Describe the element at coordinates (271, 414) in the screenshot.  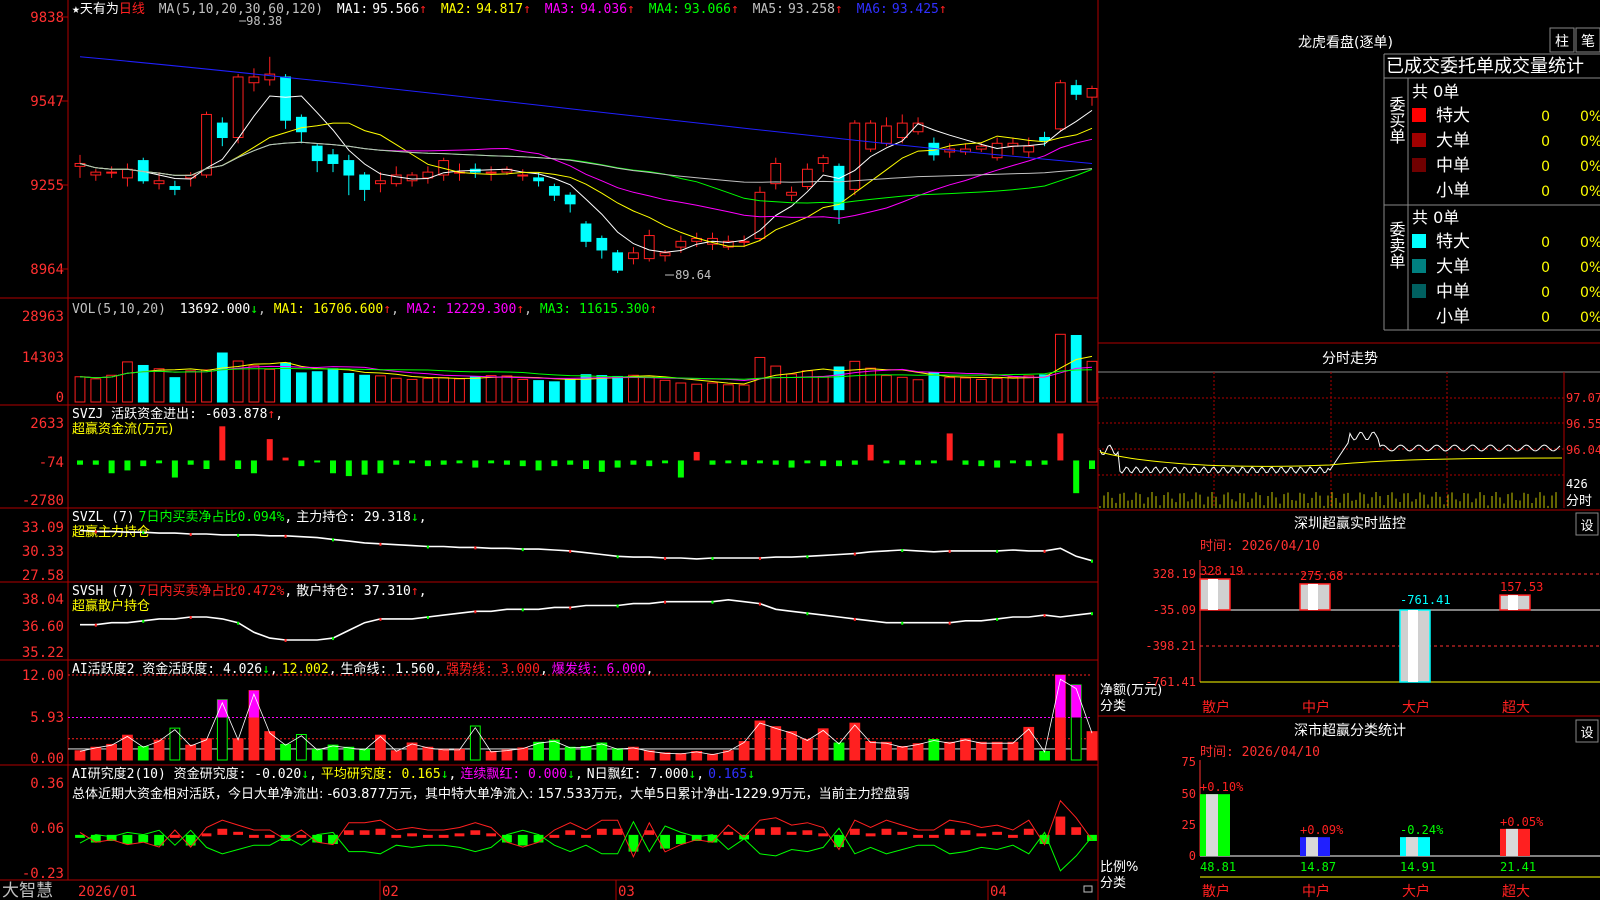
I see `svzj-arrow: ↑` at that location.